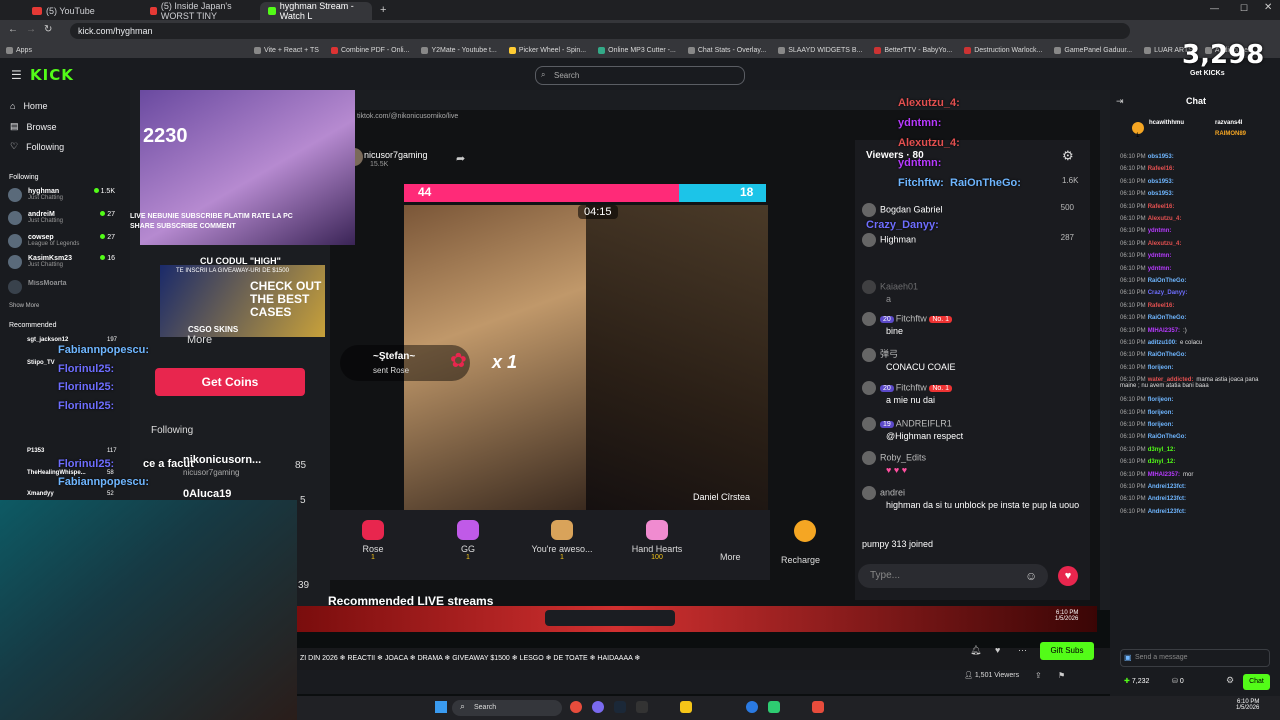 The image size is (1280, 720). I want to click on recommended-item: sgt_jackson12, so click(47, 340).